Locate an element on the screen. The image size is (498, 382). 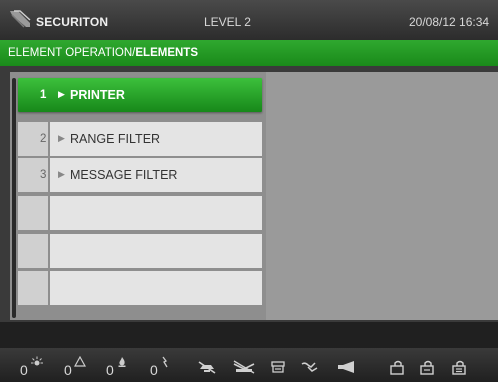
zone-off-icon is located at coordinates (244, 367).